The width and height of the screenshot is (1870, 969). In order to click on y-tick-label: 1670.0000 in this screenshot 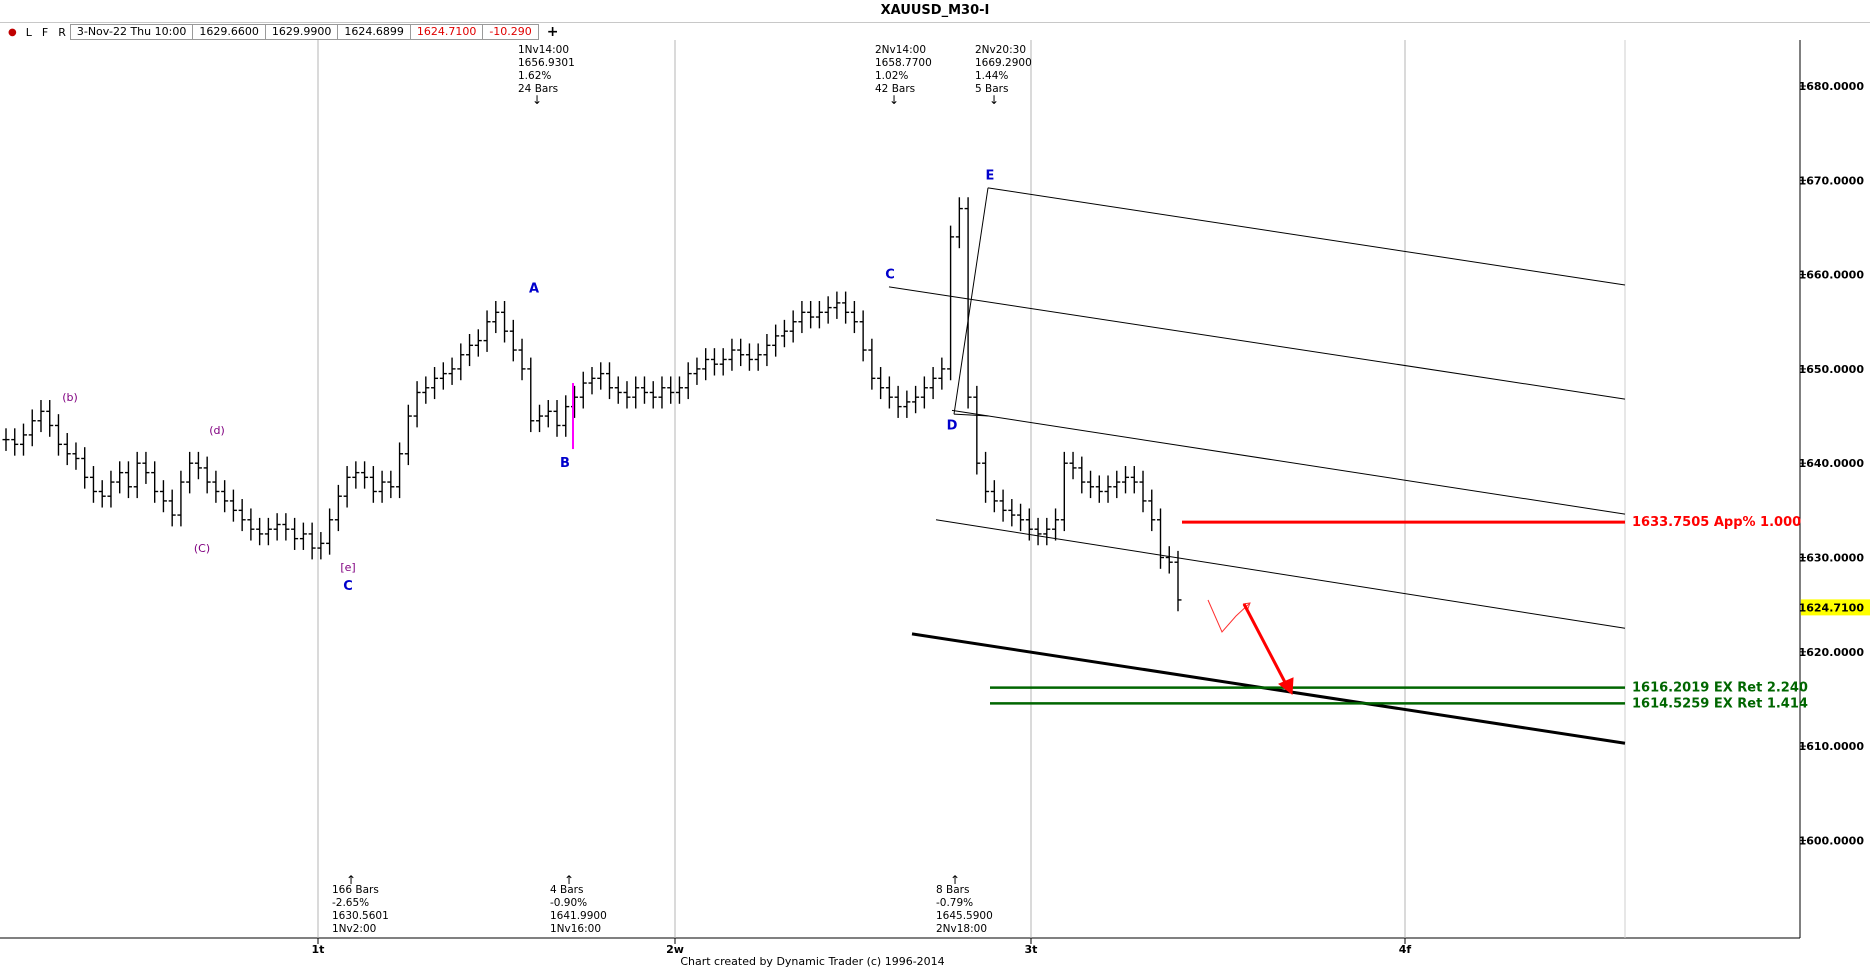, I will do `click(1832, 180)`.